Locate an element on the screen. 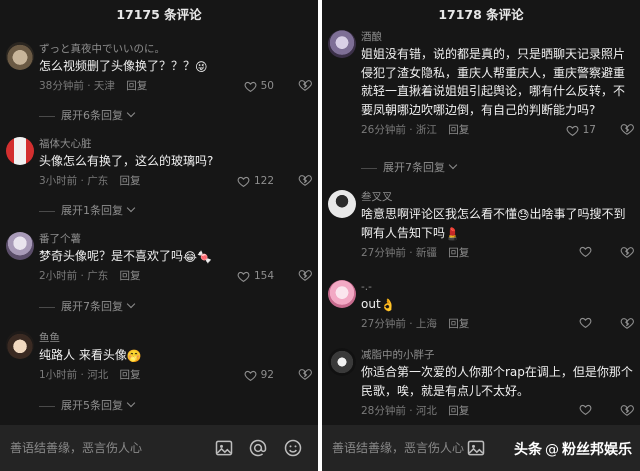  like-count: 92 is located at coordinates (267, 375).